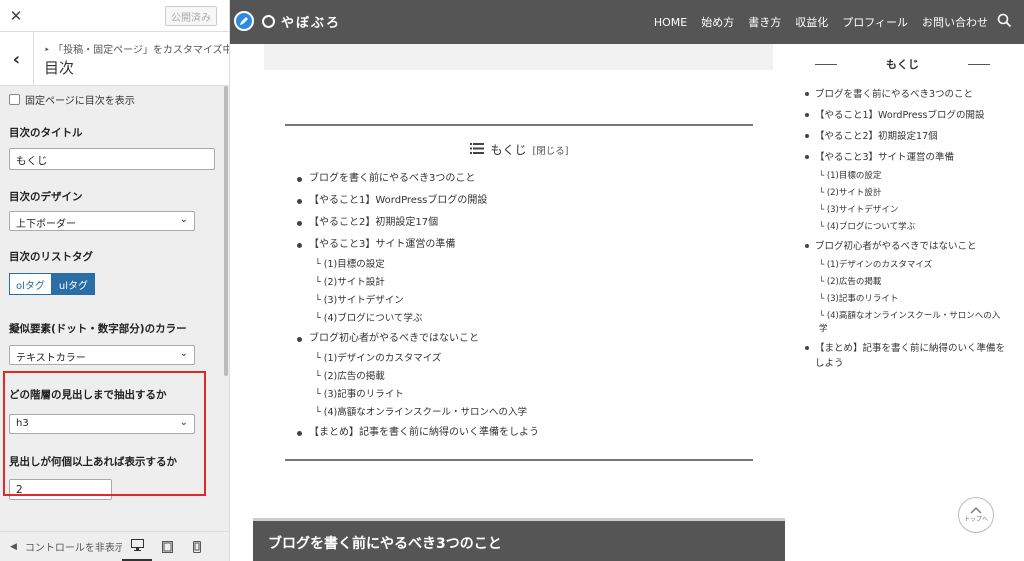 This screenshot has width=1024, height=561. Describe the element at coordinates (913, 323) in the screenshot. I see `sidebar-toc-subitem: └ (4)高額なオンラインスクール・サロンへの入学` at that location.